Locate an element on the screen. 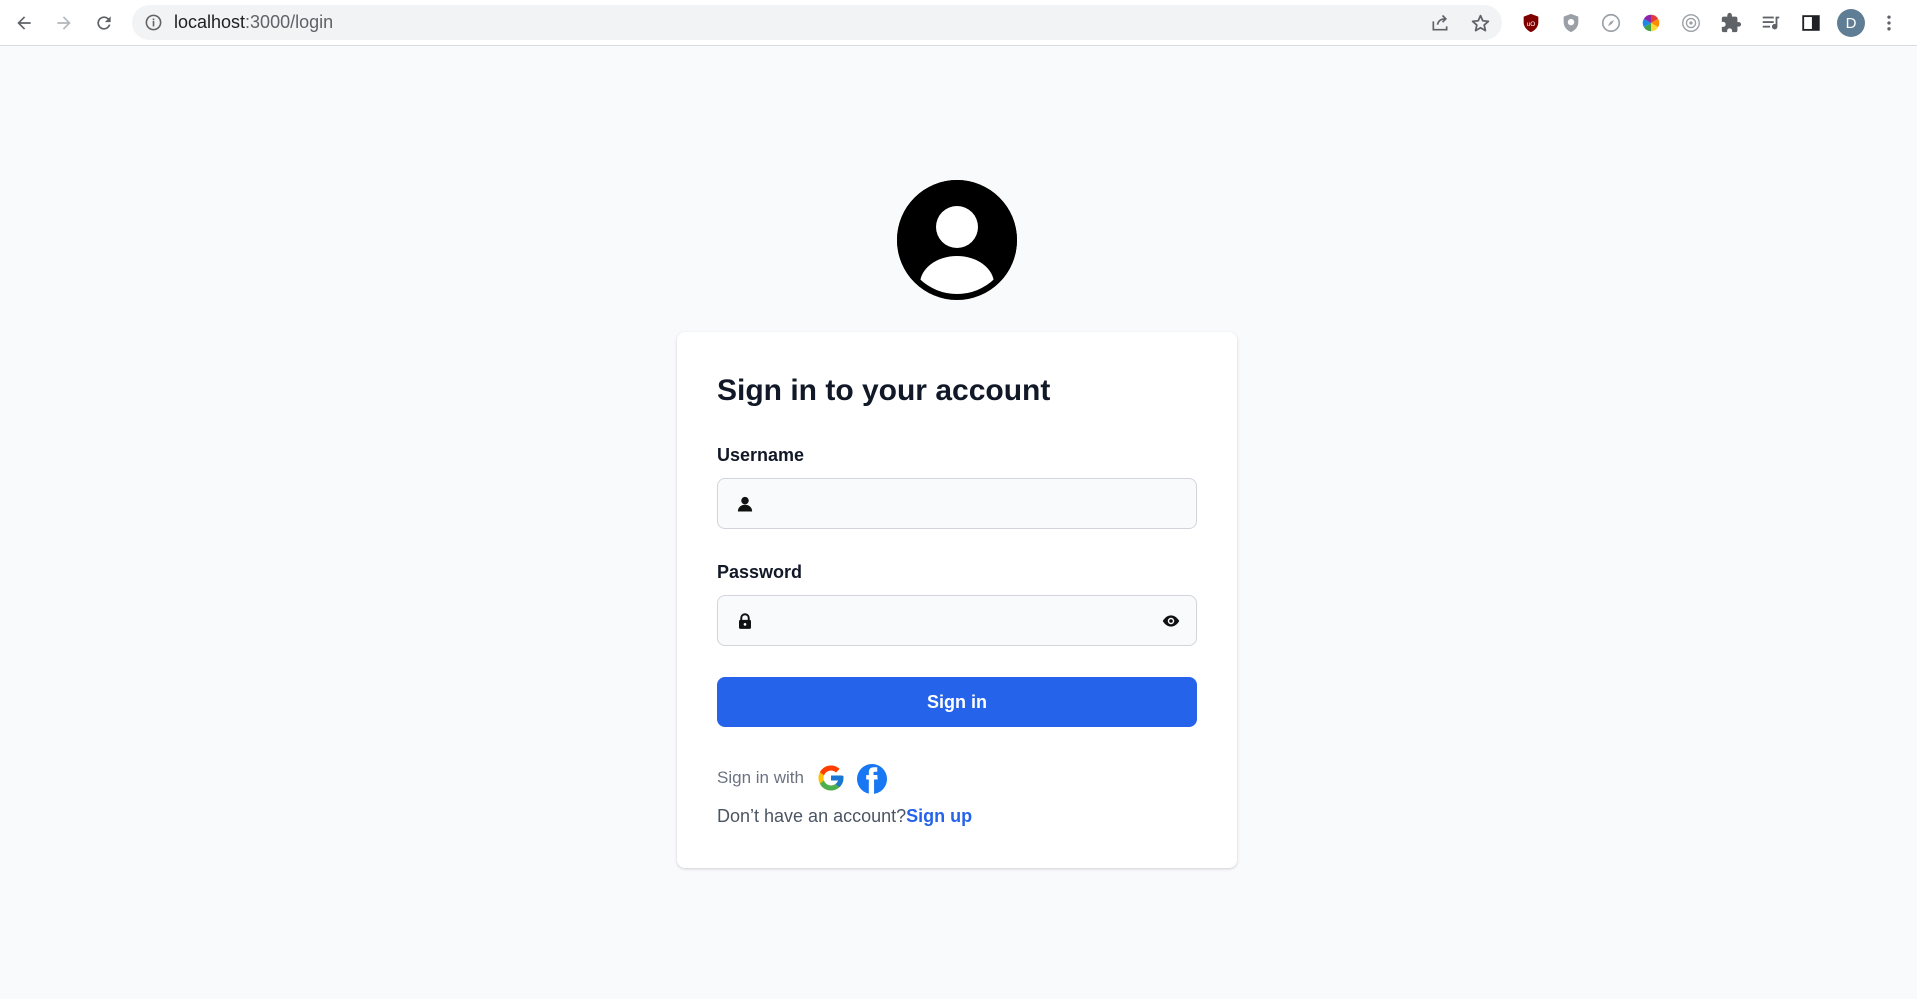  extensions-puzzle-icon is located at coordinates (1731, 23).